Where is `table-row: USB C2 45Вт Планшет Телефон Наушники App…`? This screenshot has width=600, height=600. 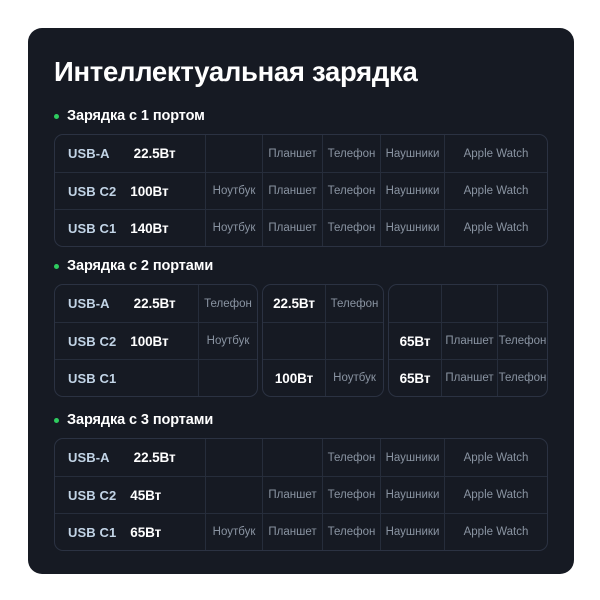 table-row: USB C2 45Вт Планшет Телефон Наушники App… is located at coordinates (301, 494).